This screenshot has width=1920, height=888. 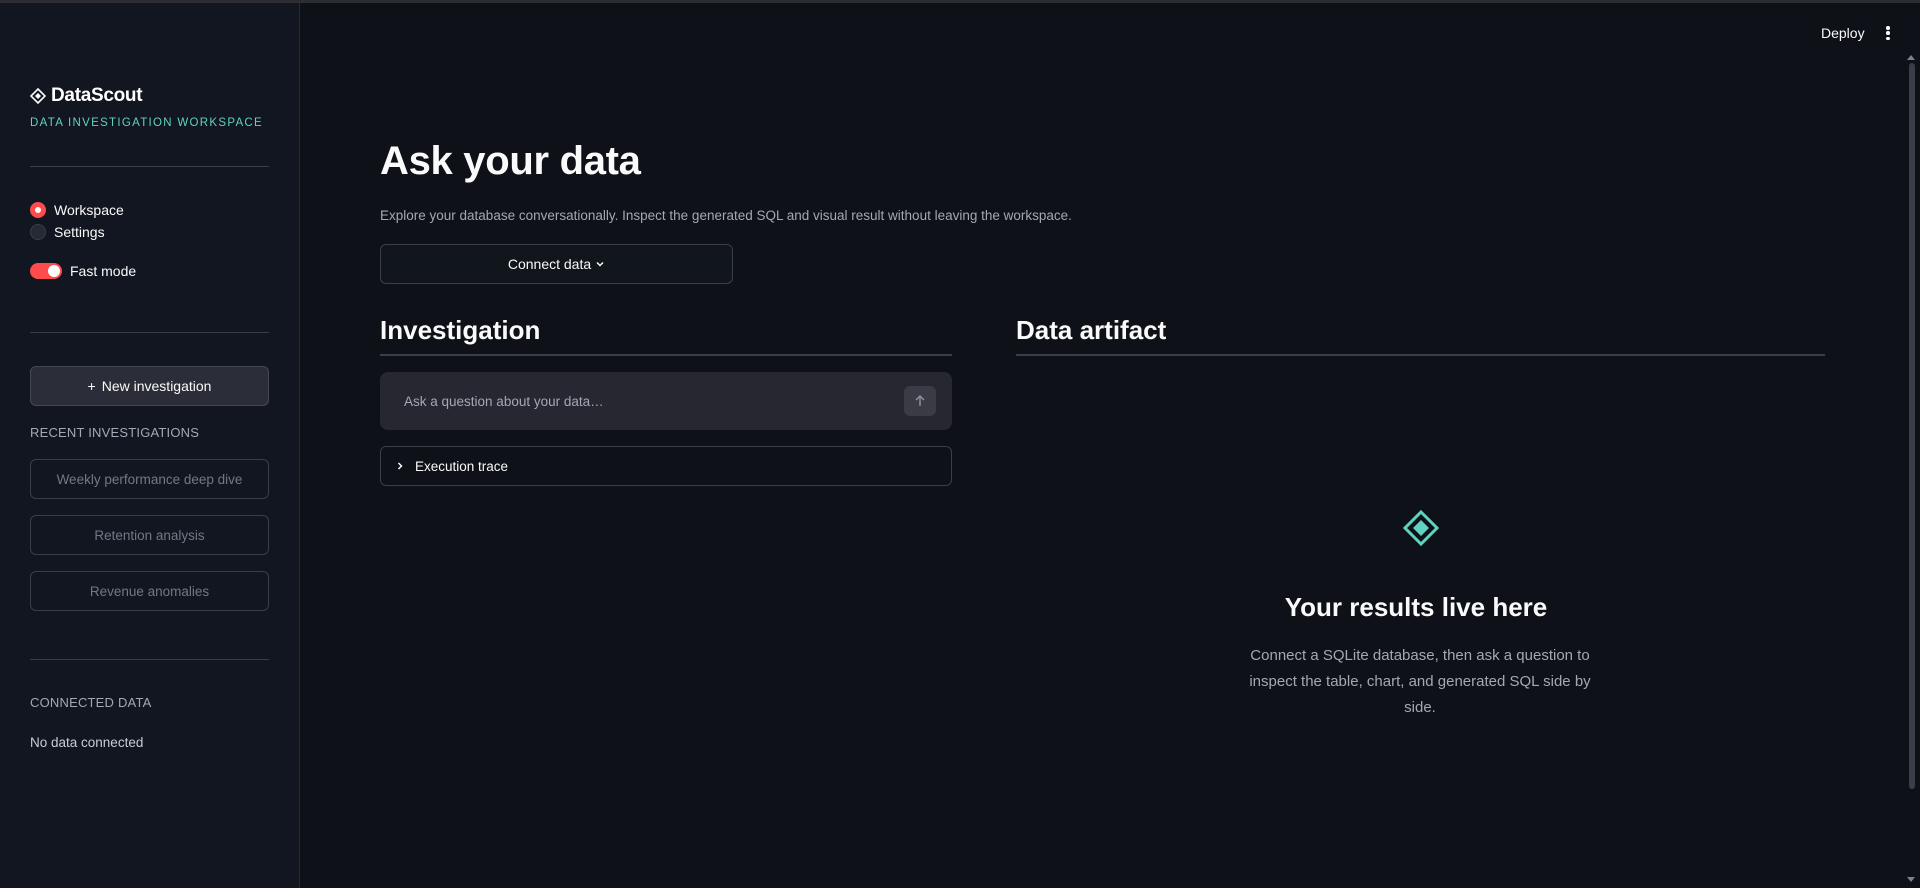 I want to click on nav-radio-settings: Settings, so click(x=67, y=232).